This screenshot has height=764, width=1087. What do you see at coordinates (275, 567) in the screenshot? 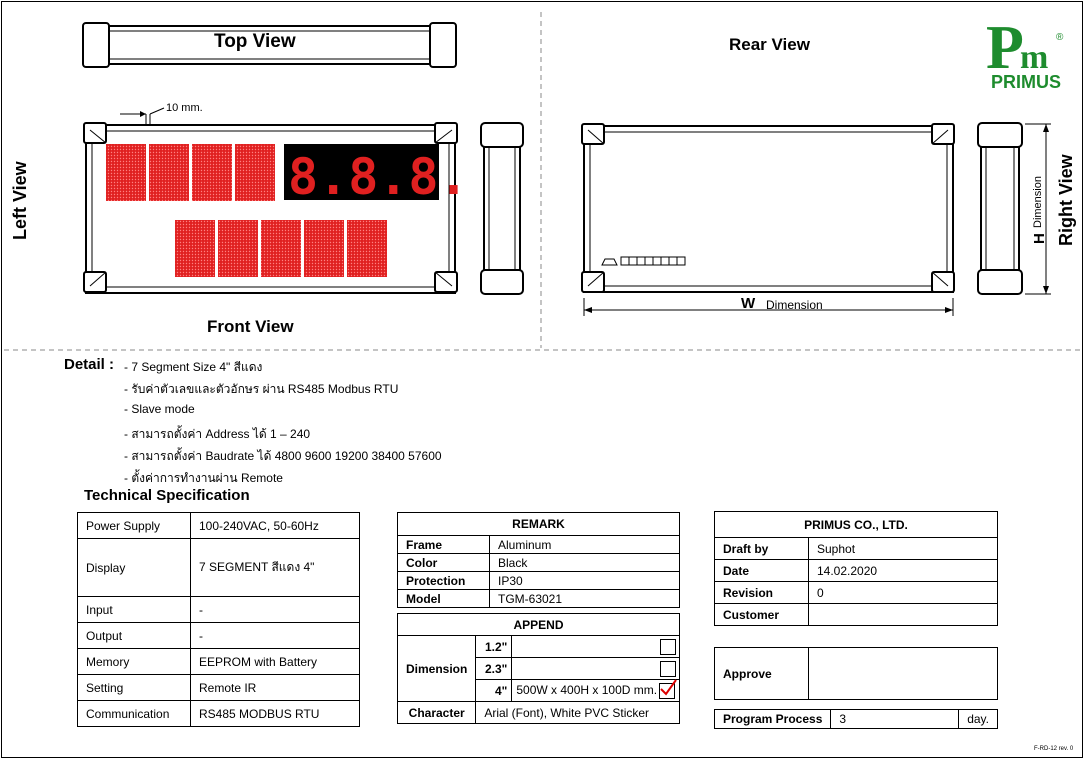
I see `spec-value: 7 SEGMENT สีแดง 4"` at bounding box center [275, 567].